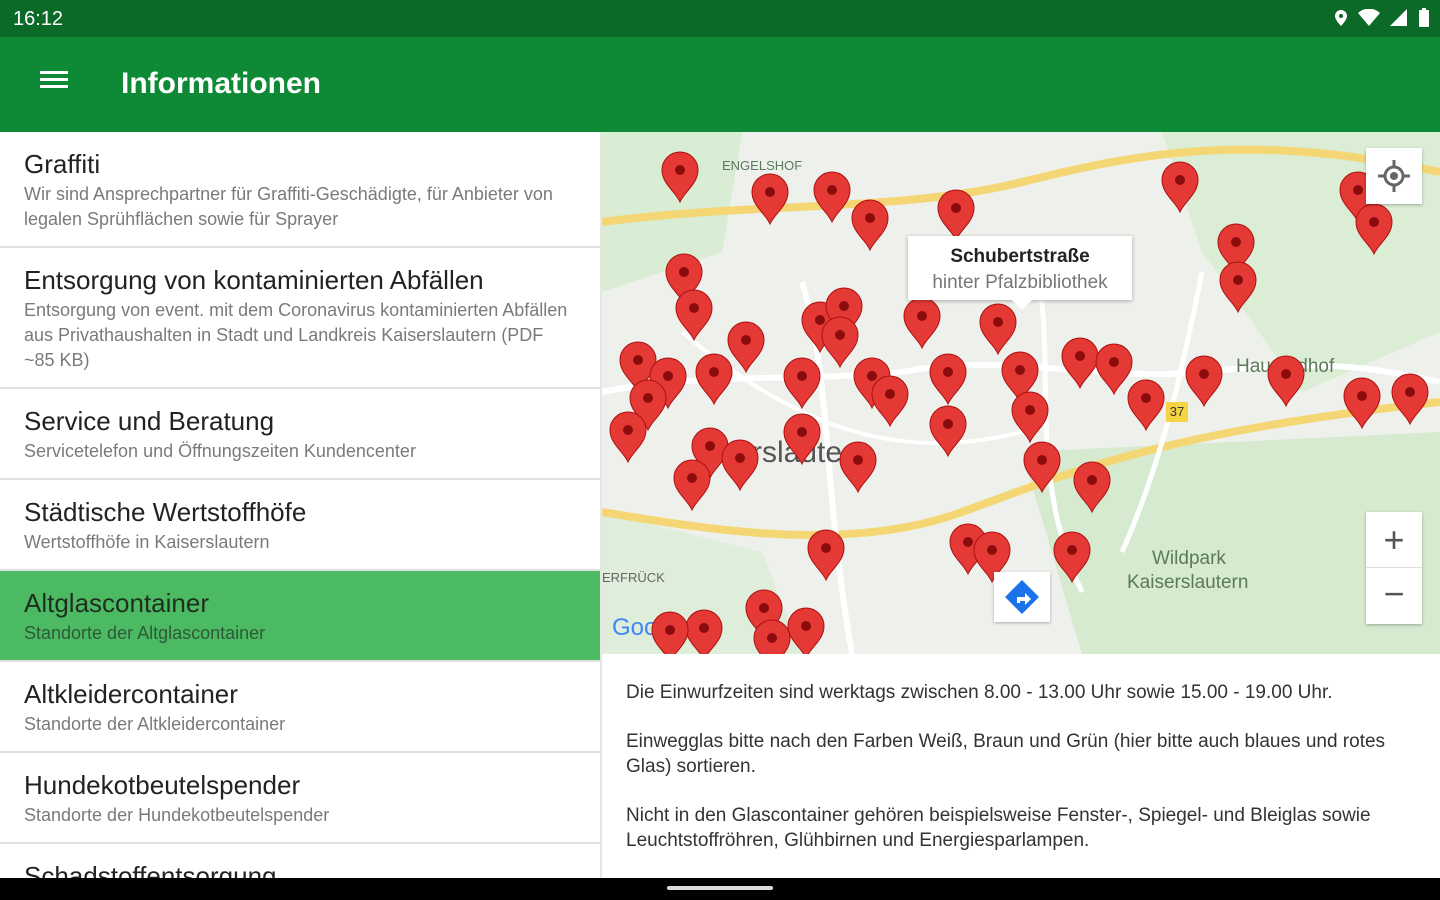 This screenshot has width=1440, height=900. I want to click on status-icons, so click(1382, 18).